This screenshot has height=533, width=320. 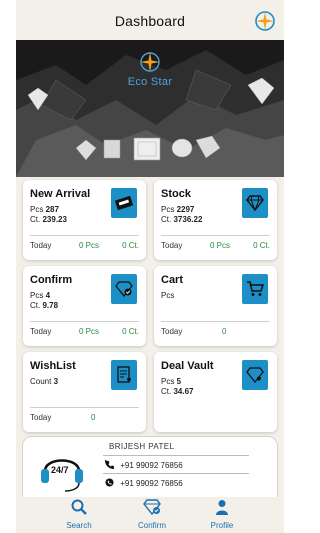 I want to click on nav-confirm: Confirm, so click(x=152, y=514).